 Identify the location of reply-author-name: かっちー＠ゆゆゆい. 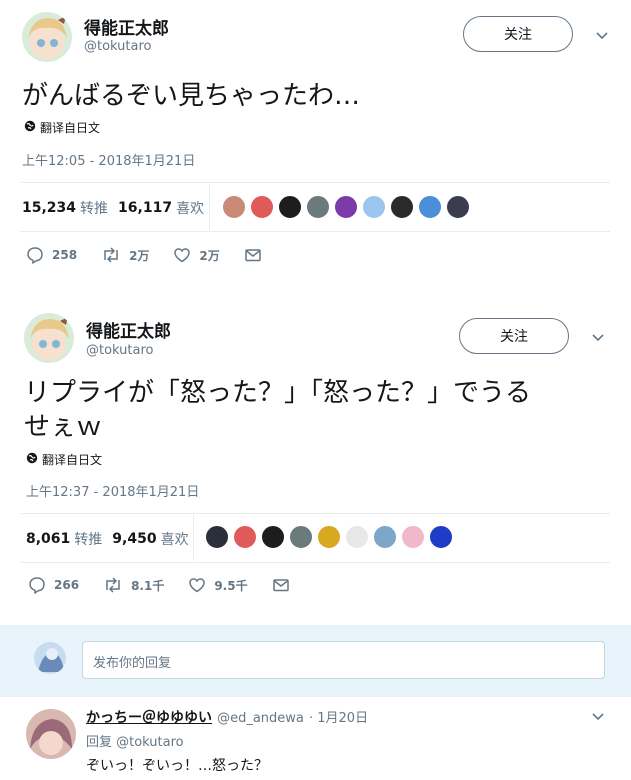
(149, 718).